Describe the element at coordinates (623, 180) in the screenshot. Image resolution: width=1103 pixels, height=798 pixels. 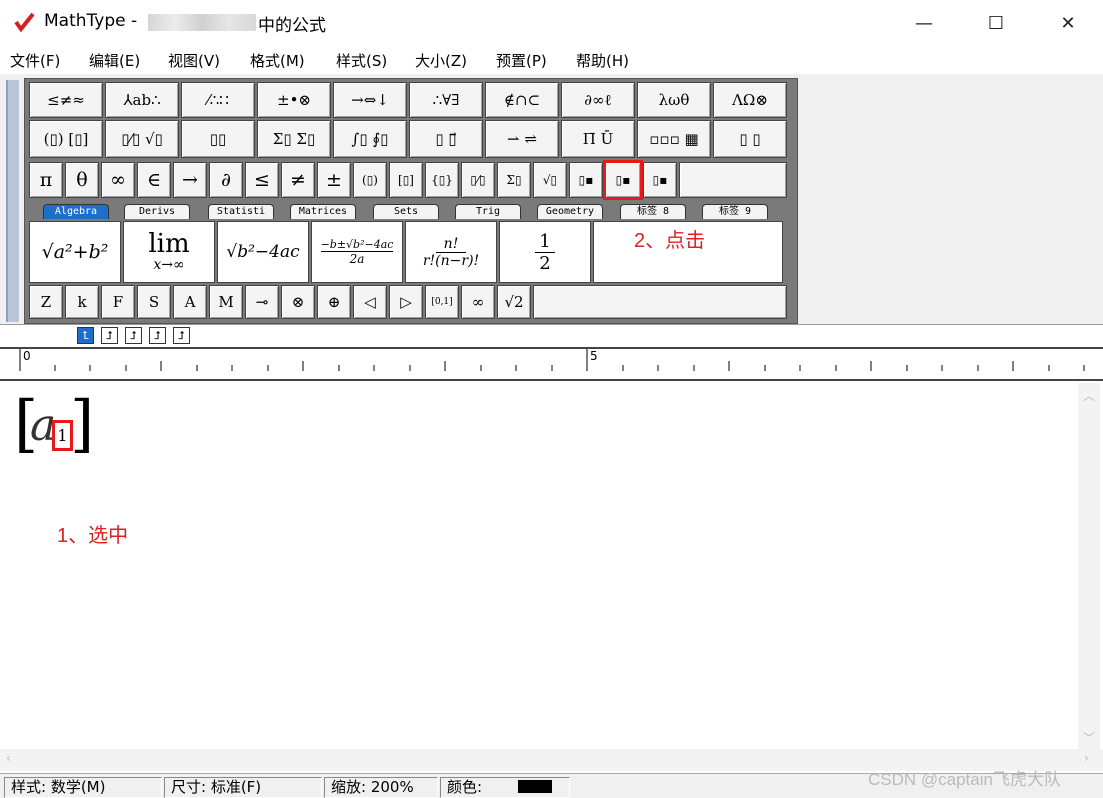
I see `template-subscript-button: ▯▪` at that location.